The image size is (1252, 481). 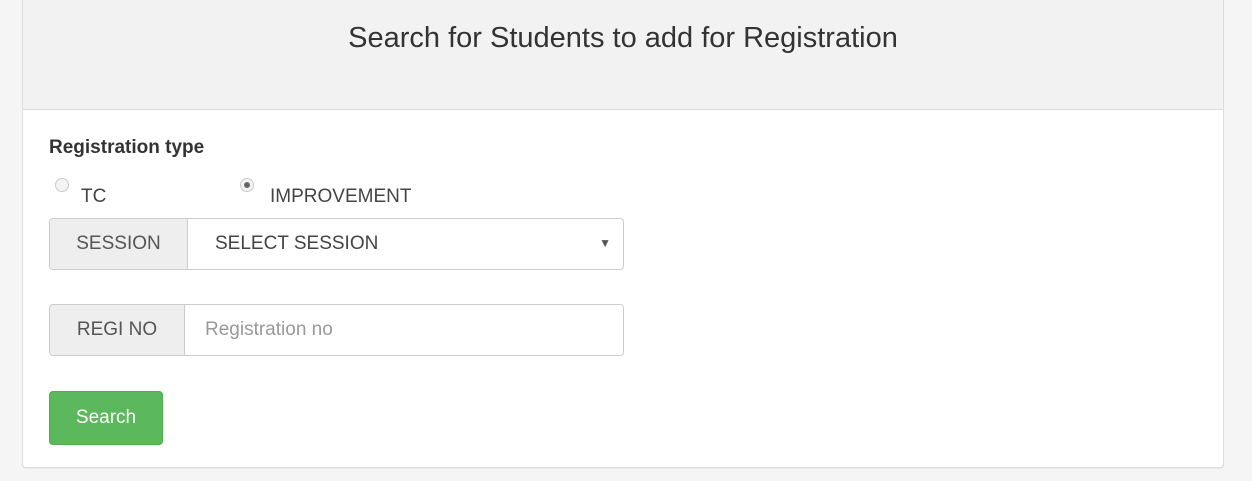 I want to click on radio-option-tc: TC, so click(x=95, y=193).